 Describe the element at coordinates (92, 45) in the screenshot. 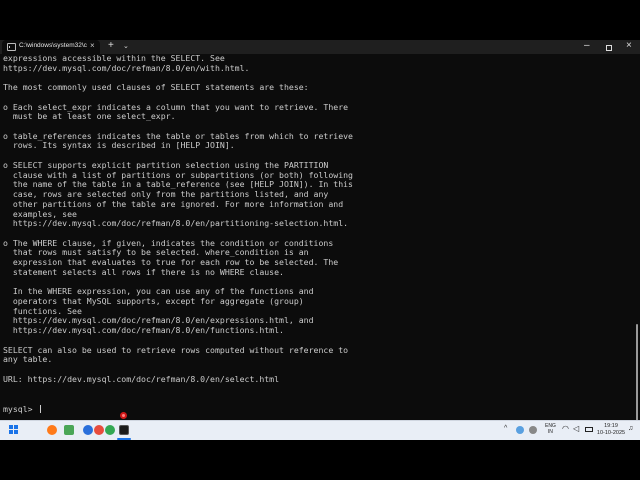

I see `tab-close-icon: ×` at that location.